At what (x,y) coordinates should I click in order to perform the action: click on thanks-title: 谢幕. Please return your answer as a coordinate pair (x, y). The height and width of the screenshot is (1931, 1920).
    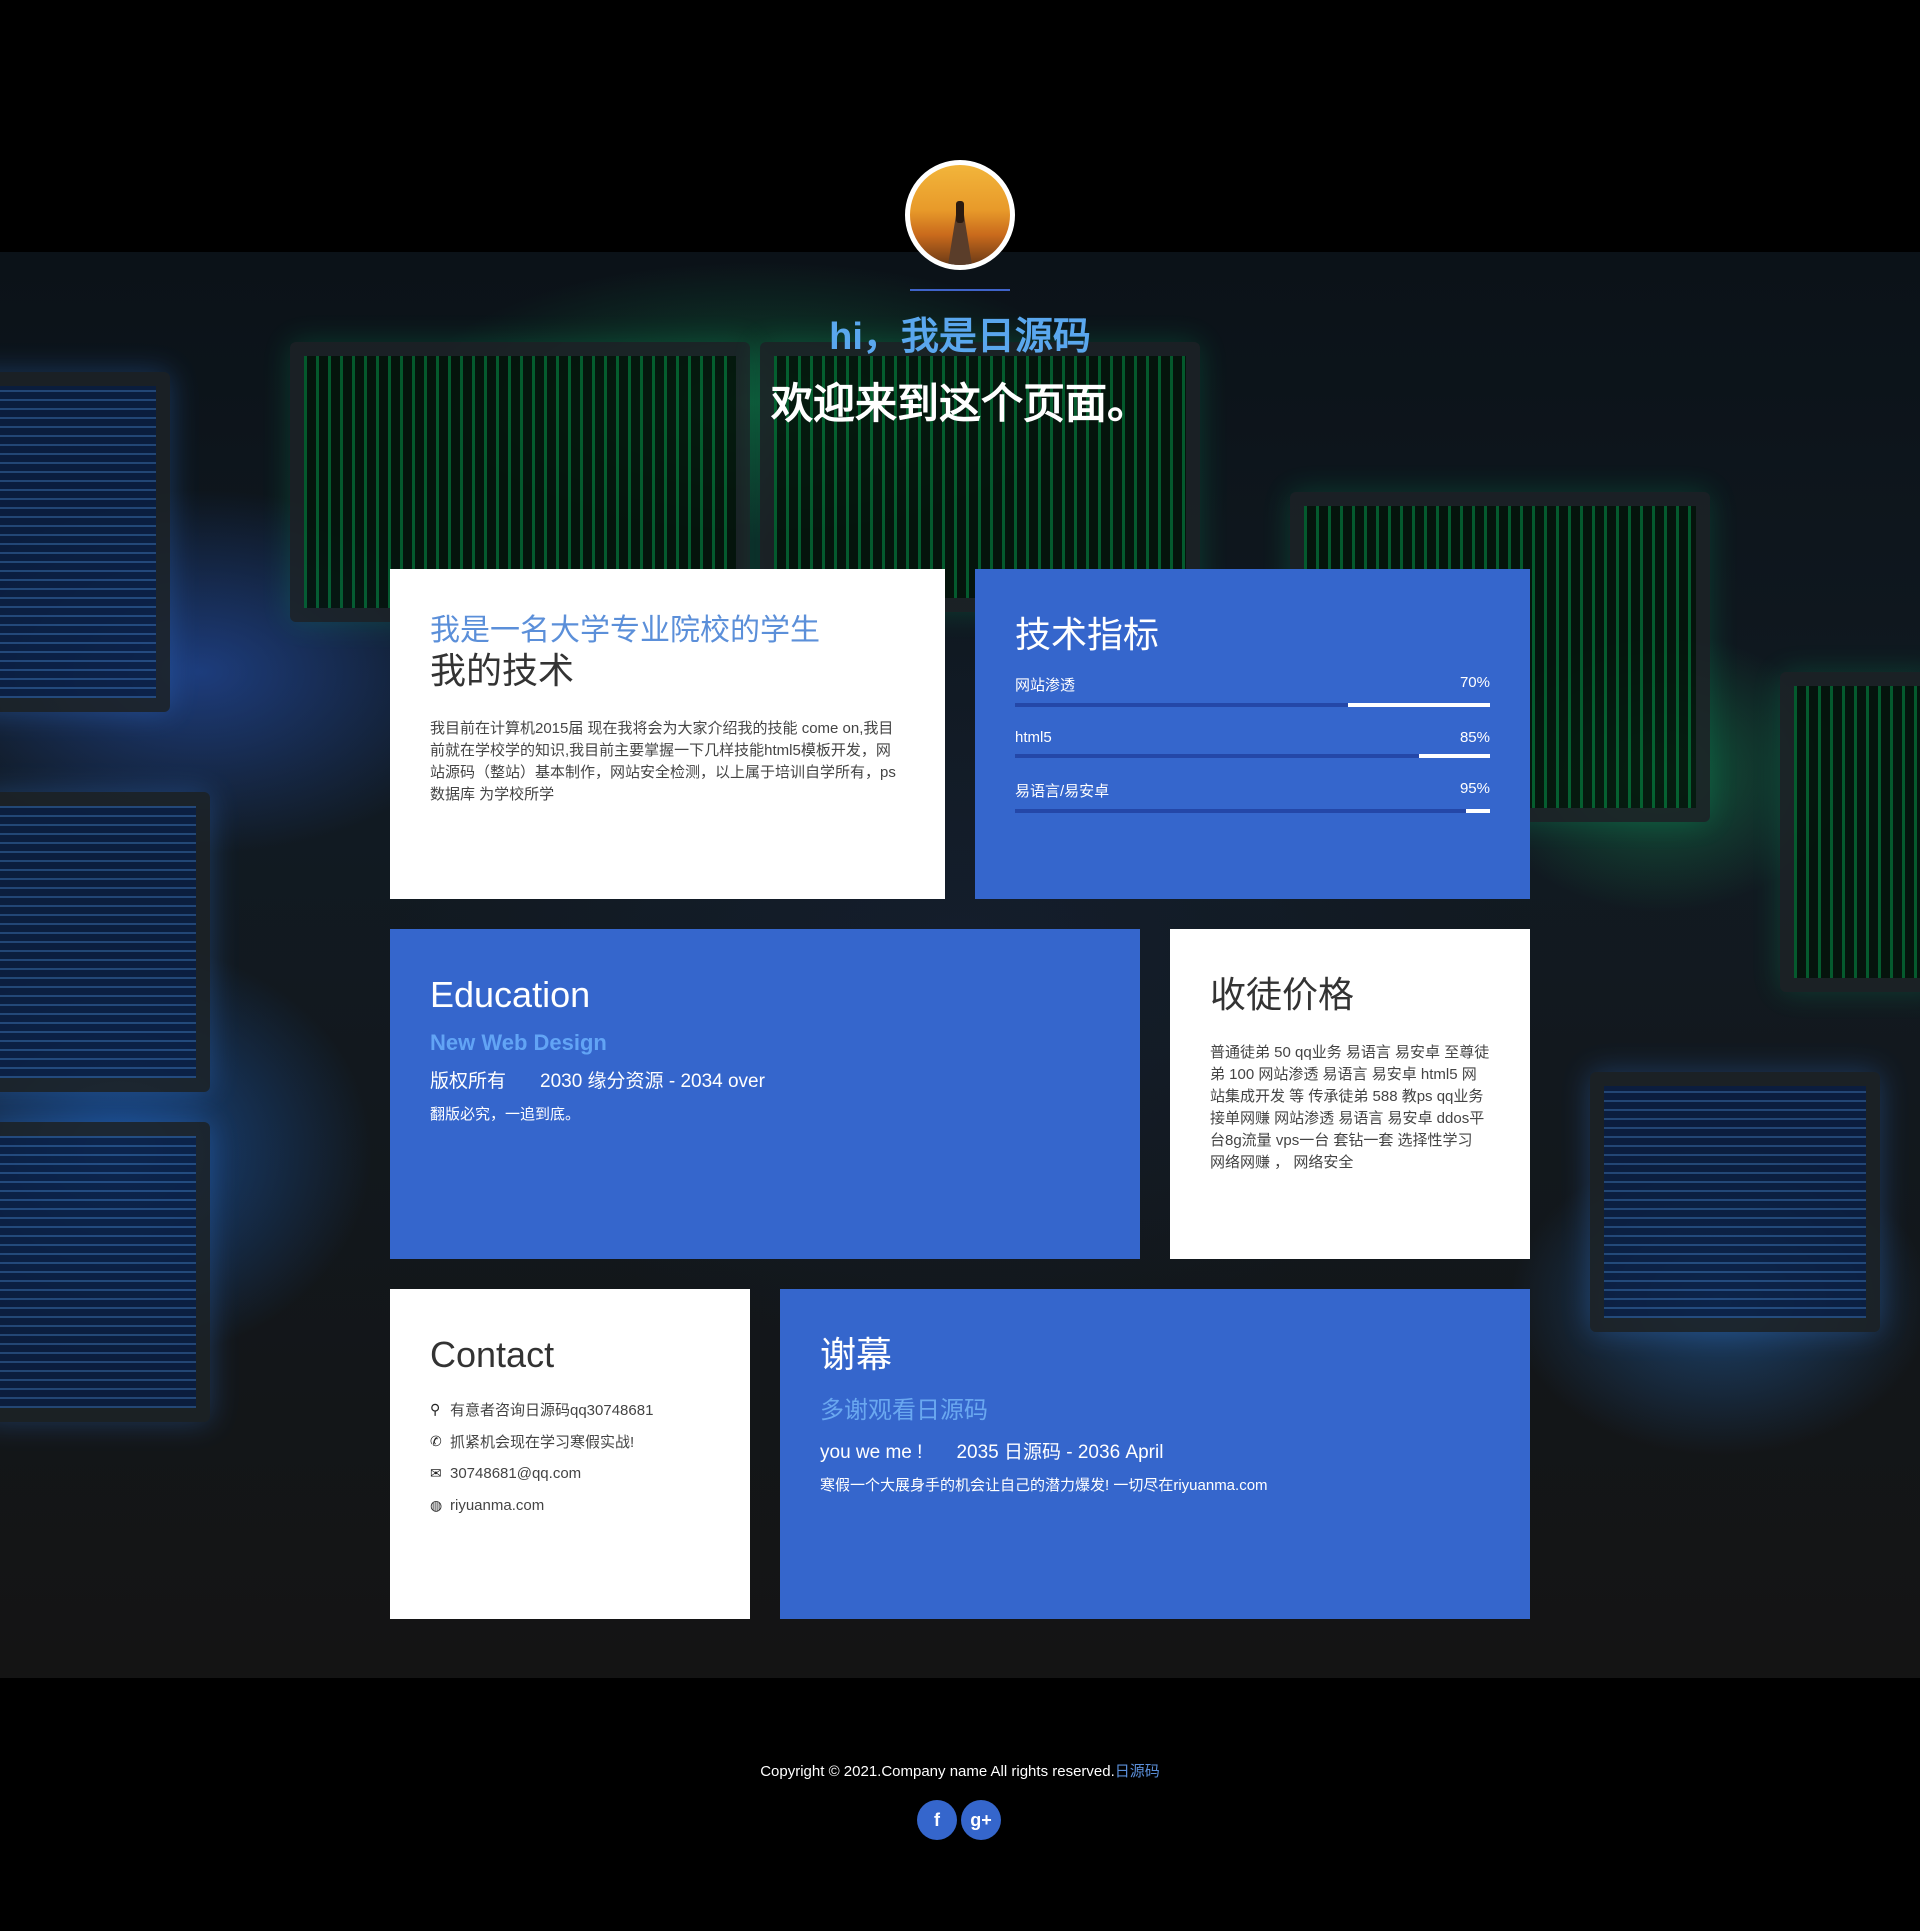
    Looking at the image, I should click on (856, 1354).